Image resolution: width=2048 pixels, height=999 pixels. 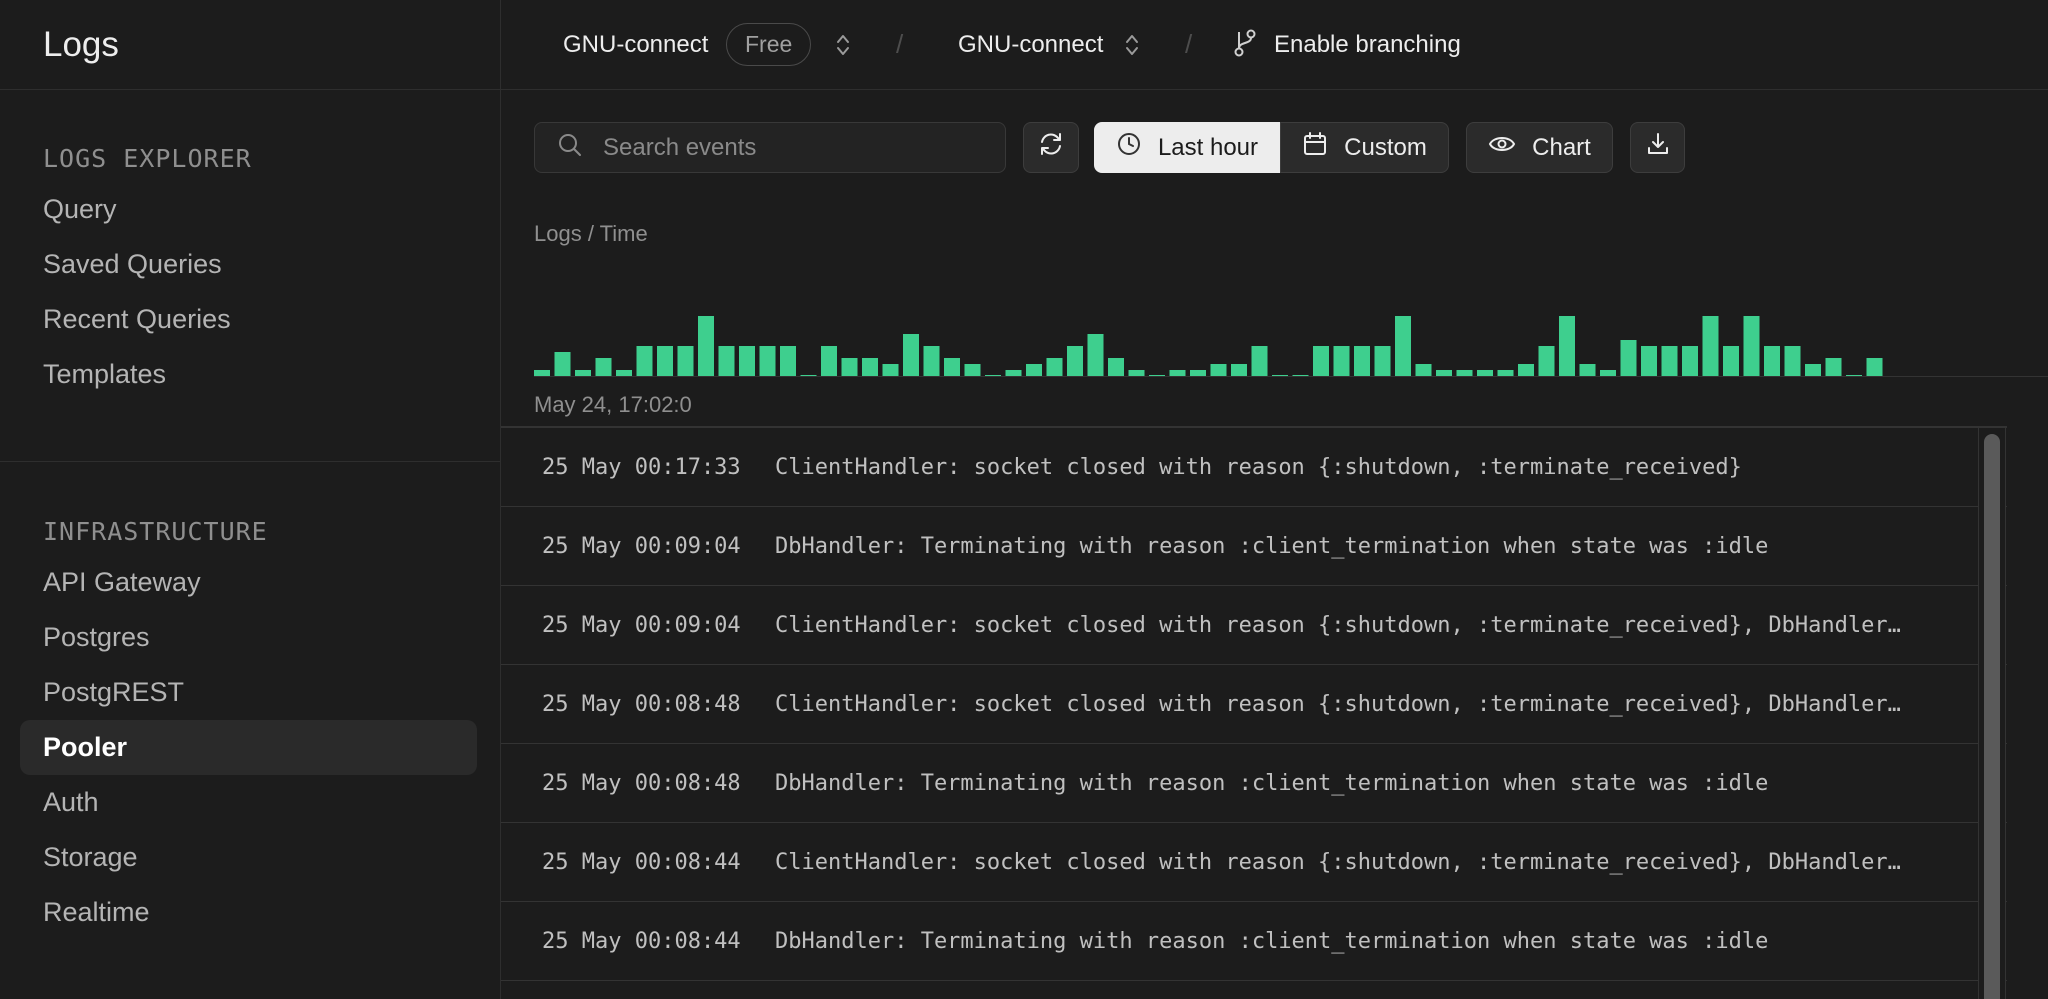 I want to click on sidebar-item-auth: Auth, so click(x=248, y=802).